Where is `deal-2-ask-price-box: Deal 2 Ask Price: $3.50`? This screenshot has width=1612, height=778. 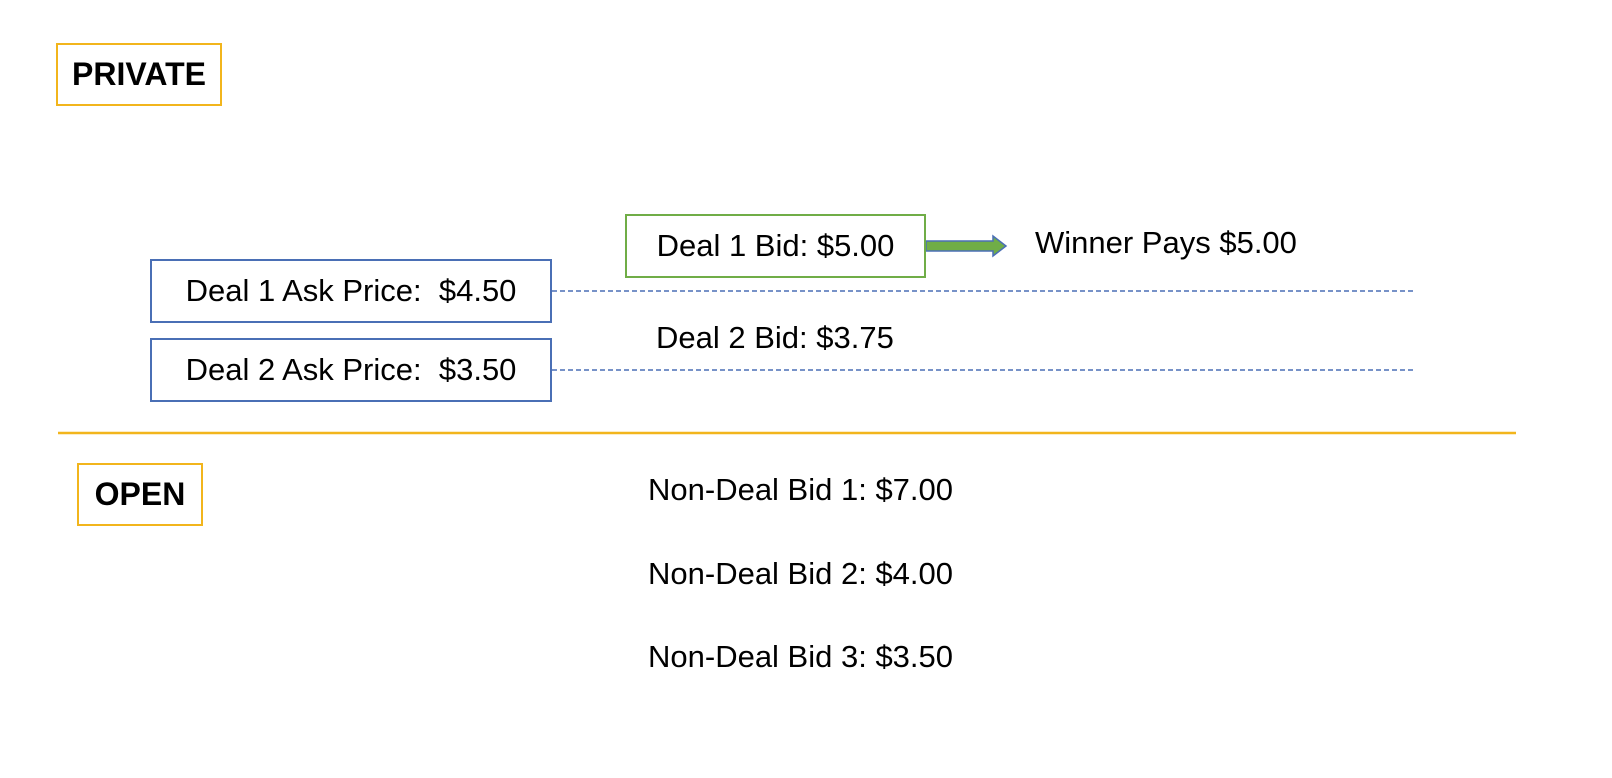
deal-2-ask-price-box: Deal 2 Ask Price: $3.50 is located at coordinates (351, 370).